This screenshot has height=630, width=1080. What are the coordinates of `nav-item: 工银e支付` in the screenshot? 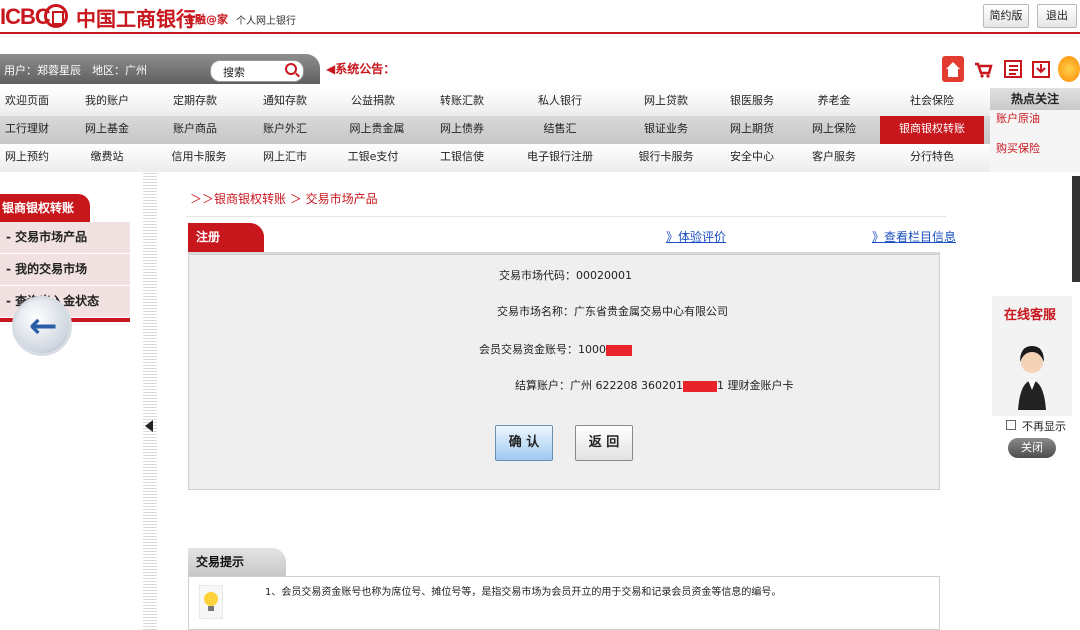 It's located at (373, 158).